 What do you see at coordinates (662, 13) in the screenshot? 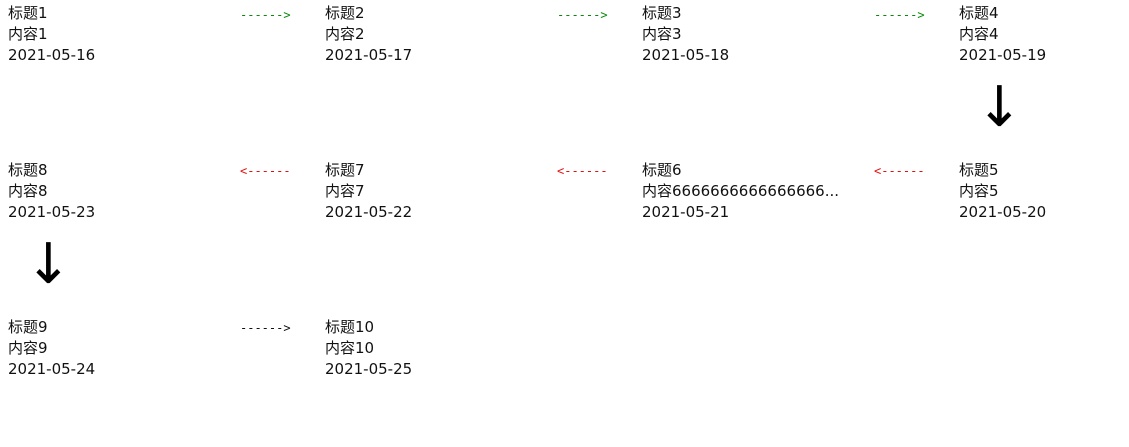
I see `card-title: 标题3` at bounding box center [662, 13].